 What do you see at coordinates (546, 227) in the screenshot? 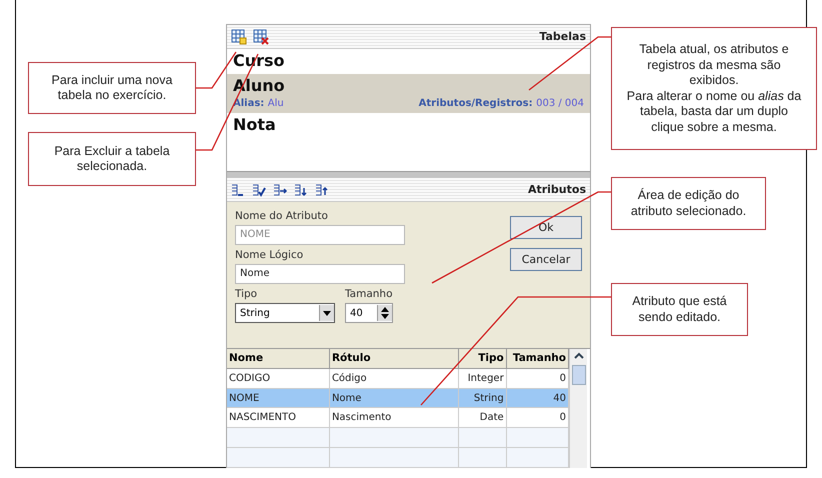
I see `ok-button: Ok` at bounding box center [546, 227].